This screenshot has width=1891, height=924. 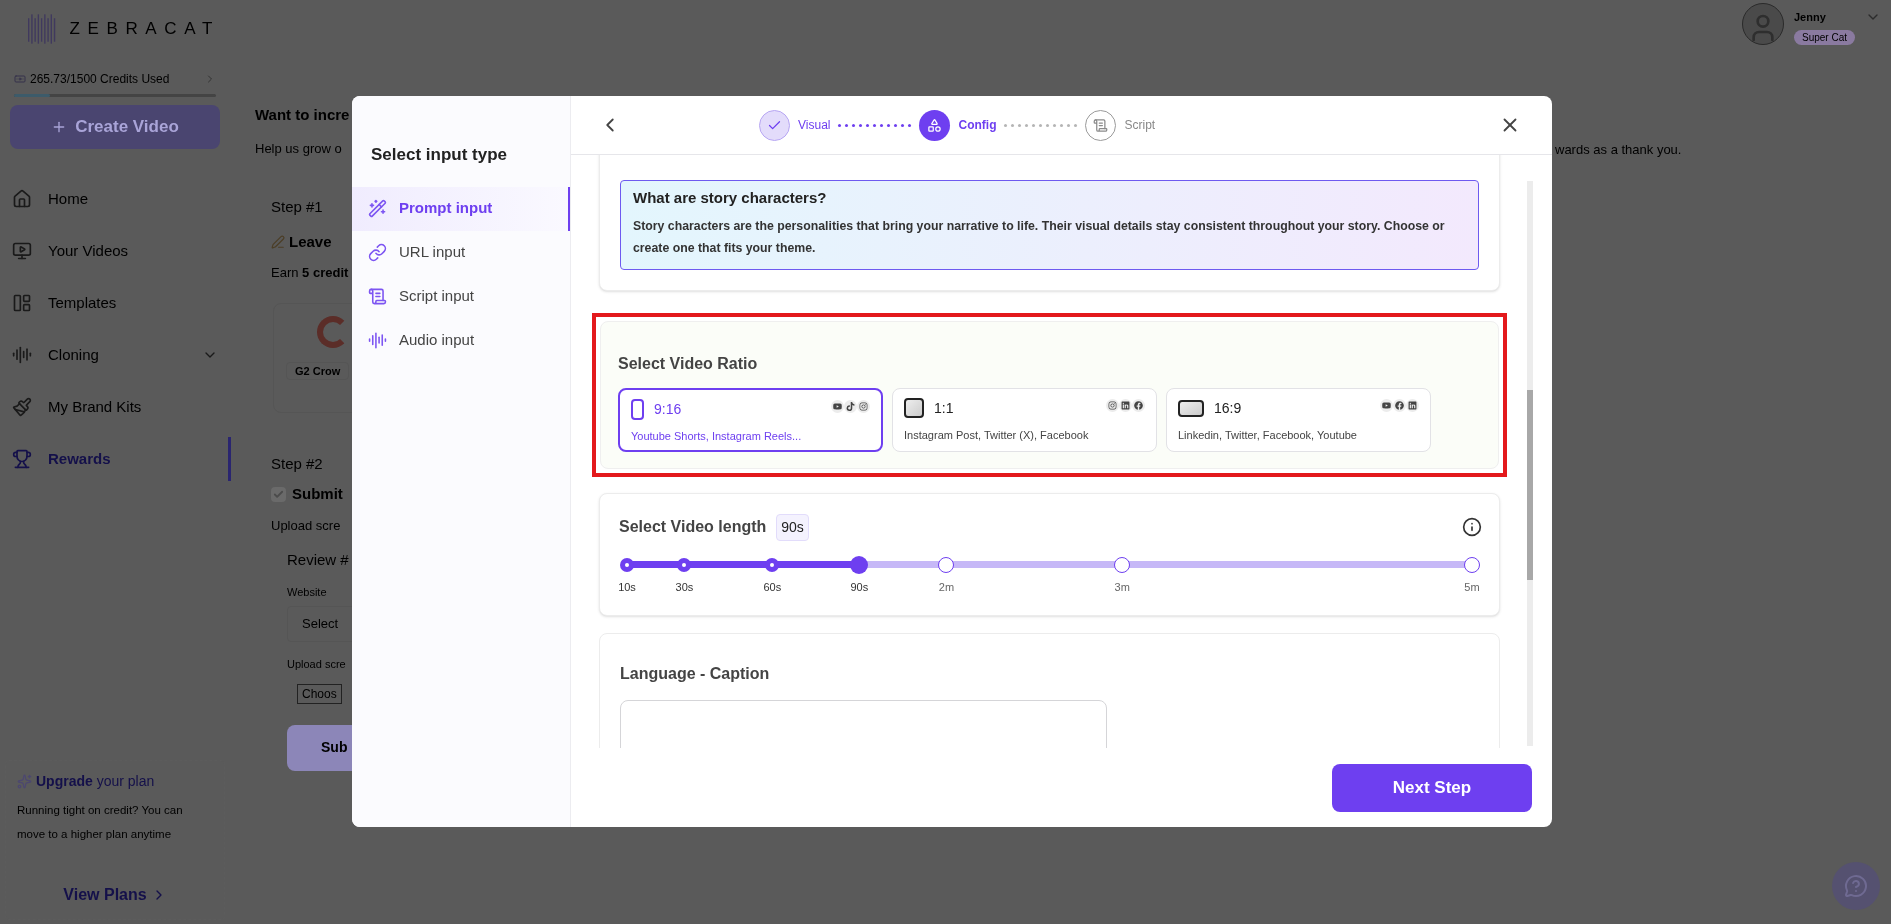 What do you see at coordinates (863, 723) in the screenshot?
I see `language-field` at bounding box center [863, 723].